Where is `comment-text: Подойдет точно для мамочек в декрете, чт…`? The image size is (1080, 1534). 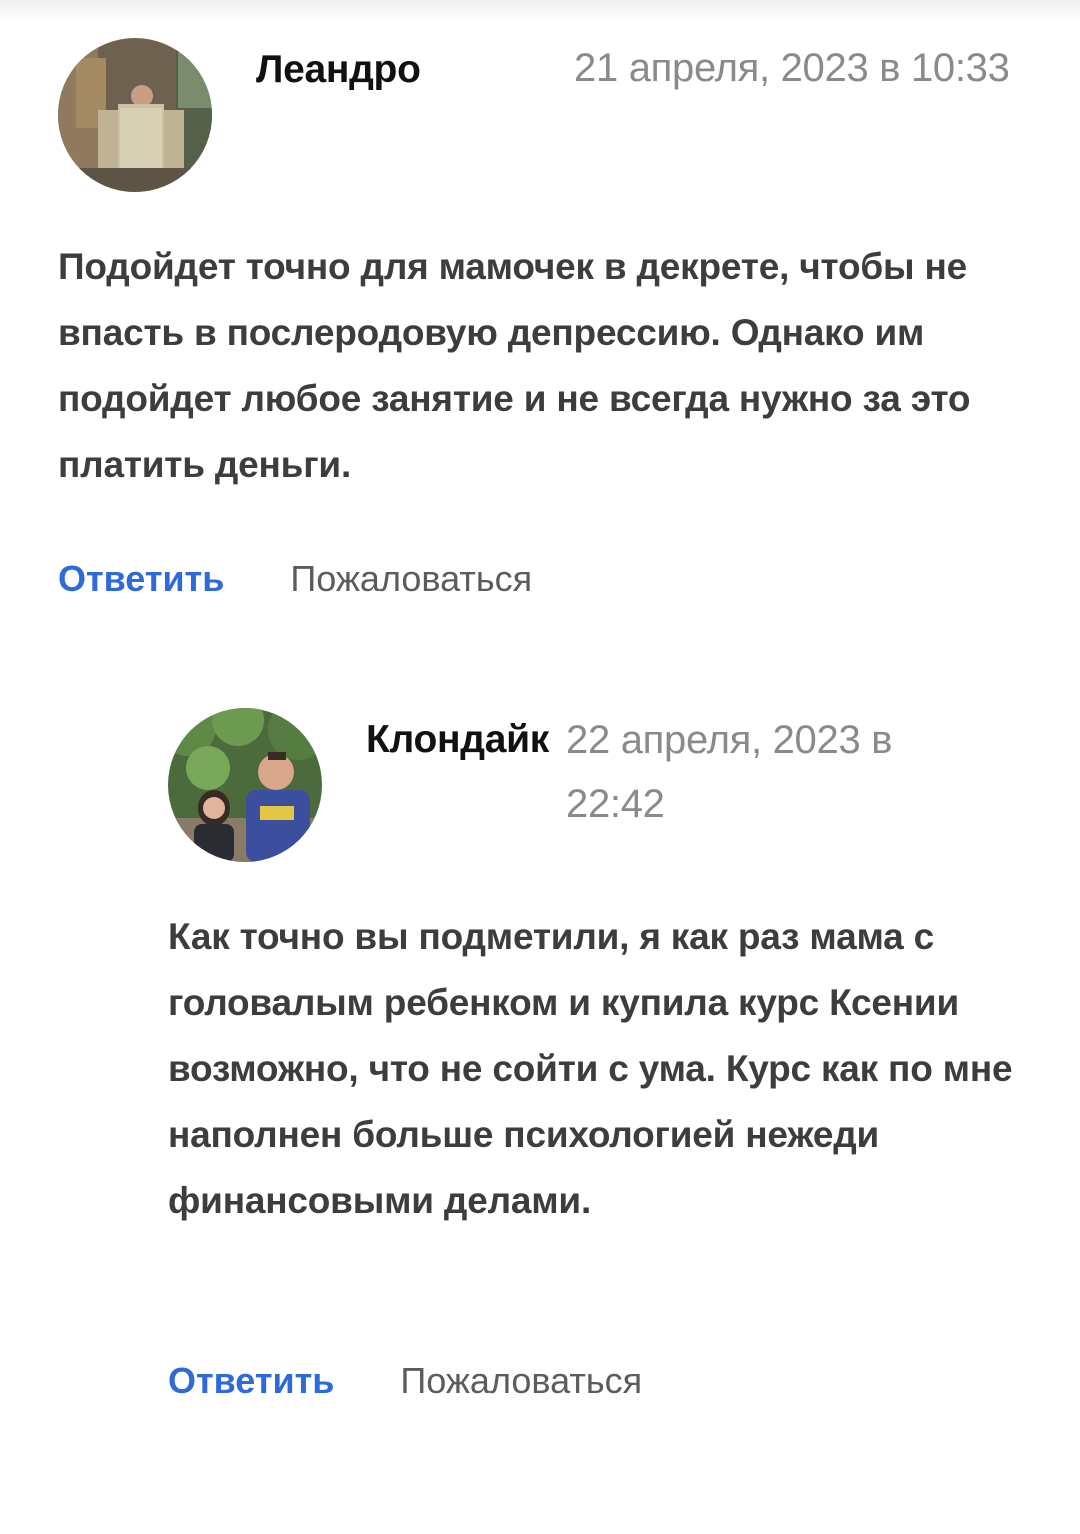
comment-text: Подойдет точно для мамочек в декрете, чт… is located at coordinates (514, 365).